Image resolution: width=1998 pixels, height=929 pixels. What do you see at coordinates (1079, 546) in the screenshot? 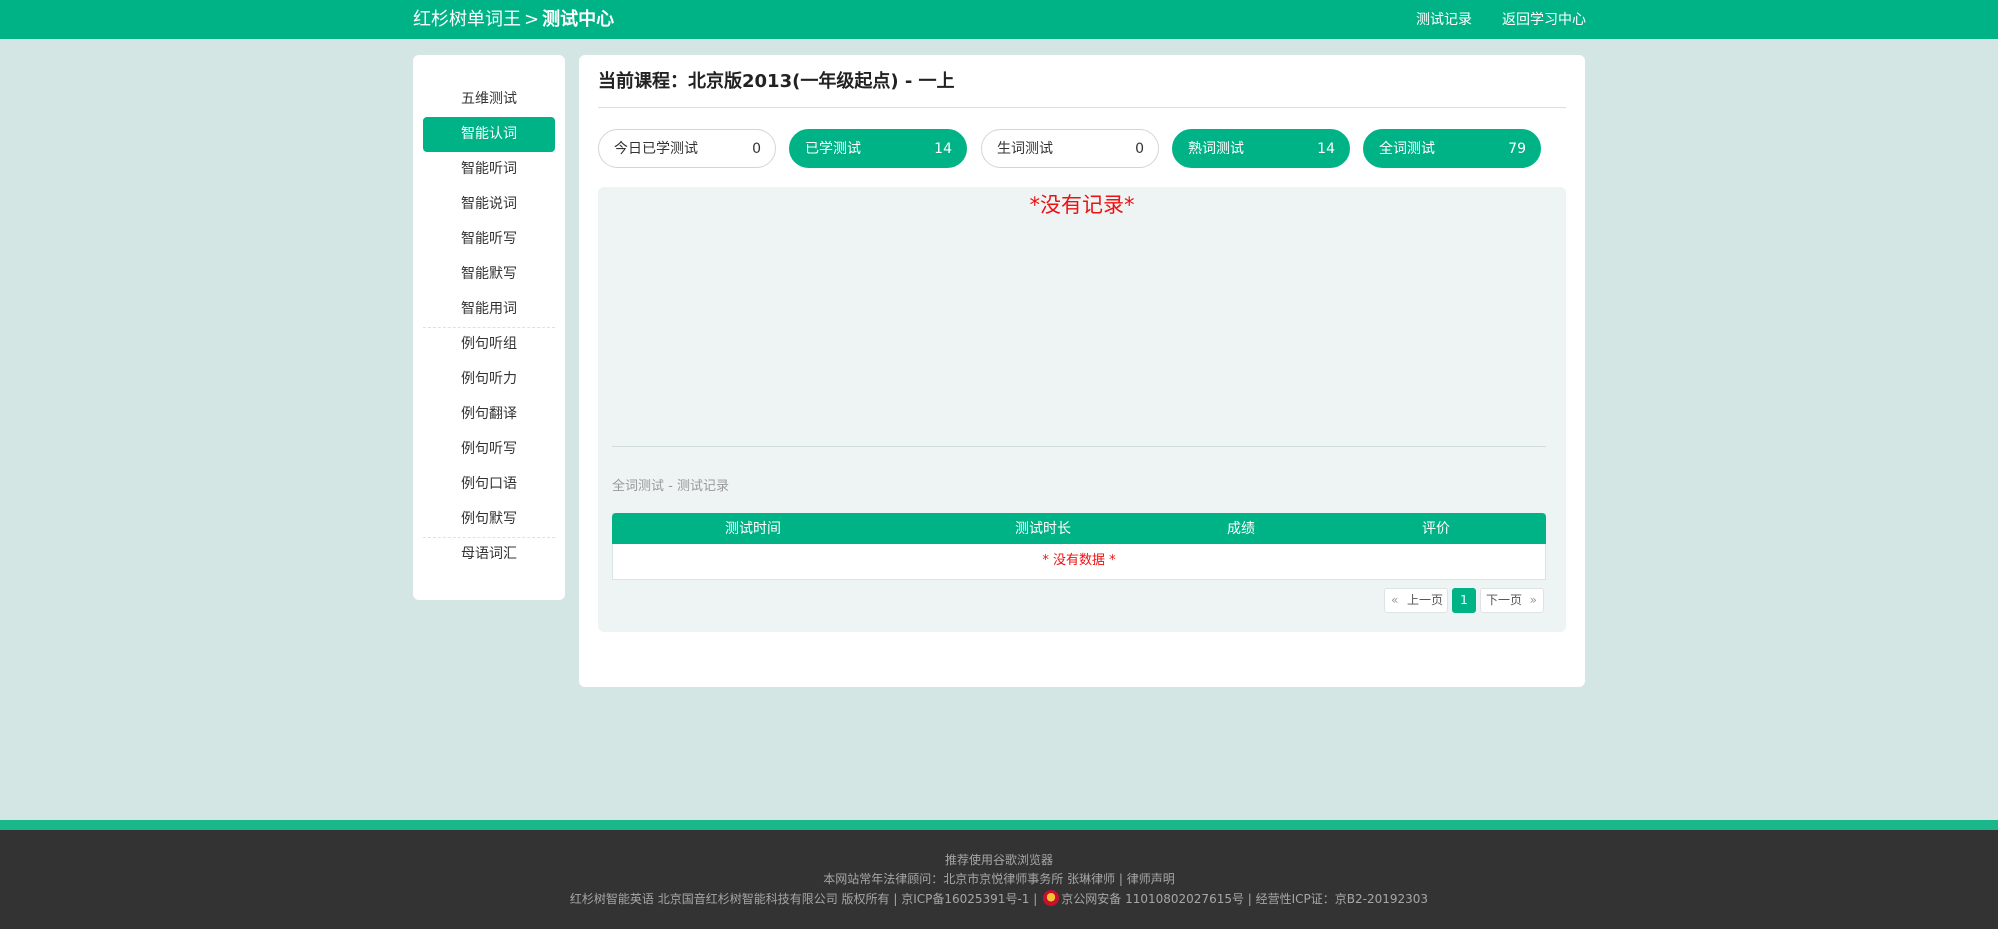
I see `records-table: 测试时间 测试时长 成绩 评价 * 没有数据 *` at bounding box center [1079, 546].